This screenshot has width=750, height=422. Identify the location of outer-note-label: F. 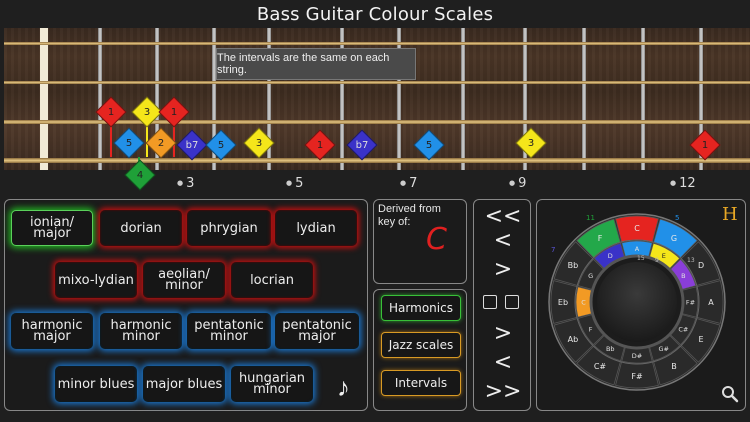
(600, 238).